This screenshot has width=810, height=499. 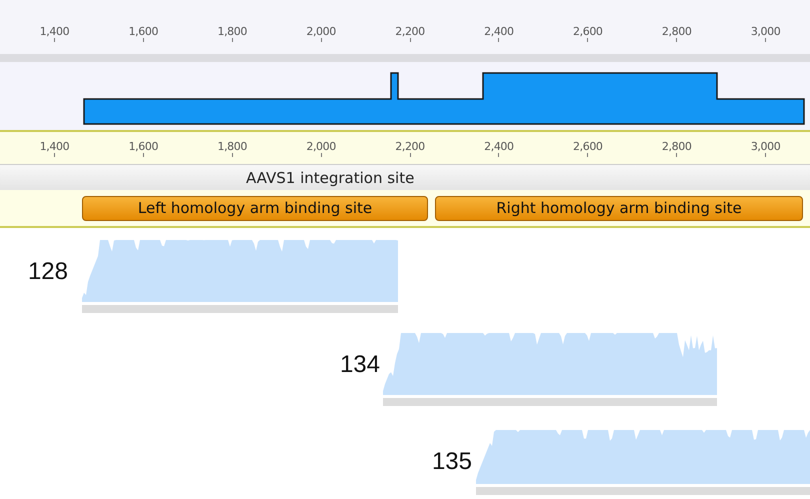 I want to click on track-title: AAVS1 integration site, so click(x=330, y=177).